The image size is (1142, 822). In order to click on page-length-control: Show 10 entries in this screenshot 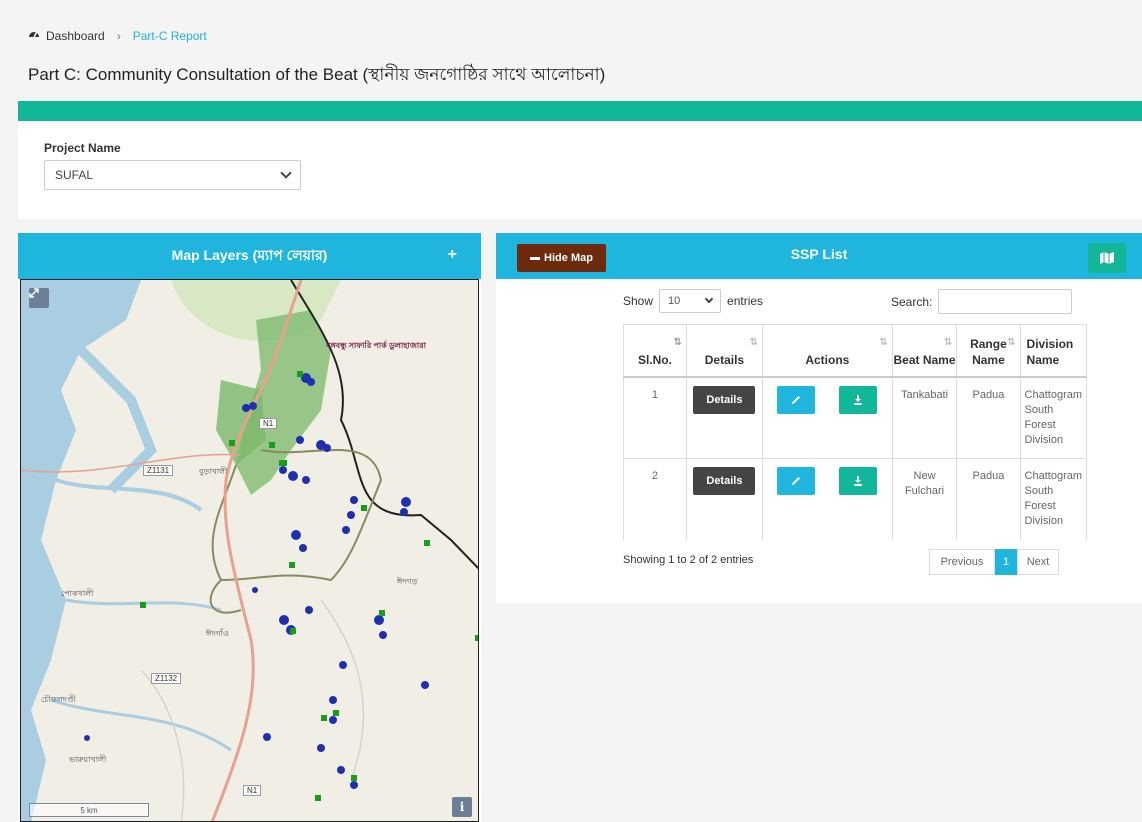, I will do `click(693, 301)`.